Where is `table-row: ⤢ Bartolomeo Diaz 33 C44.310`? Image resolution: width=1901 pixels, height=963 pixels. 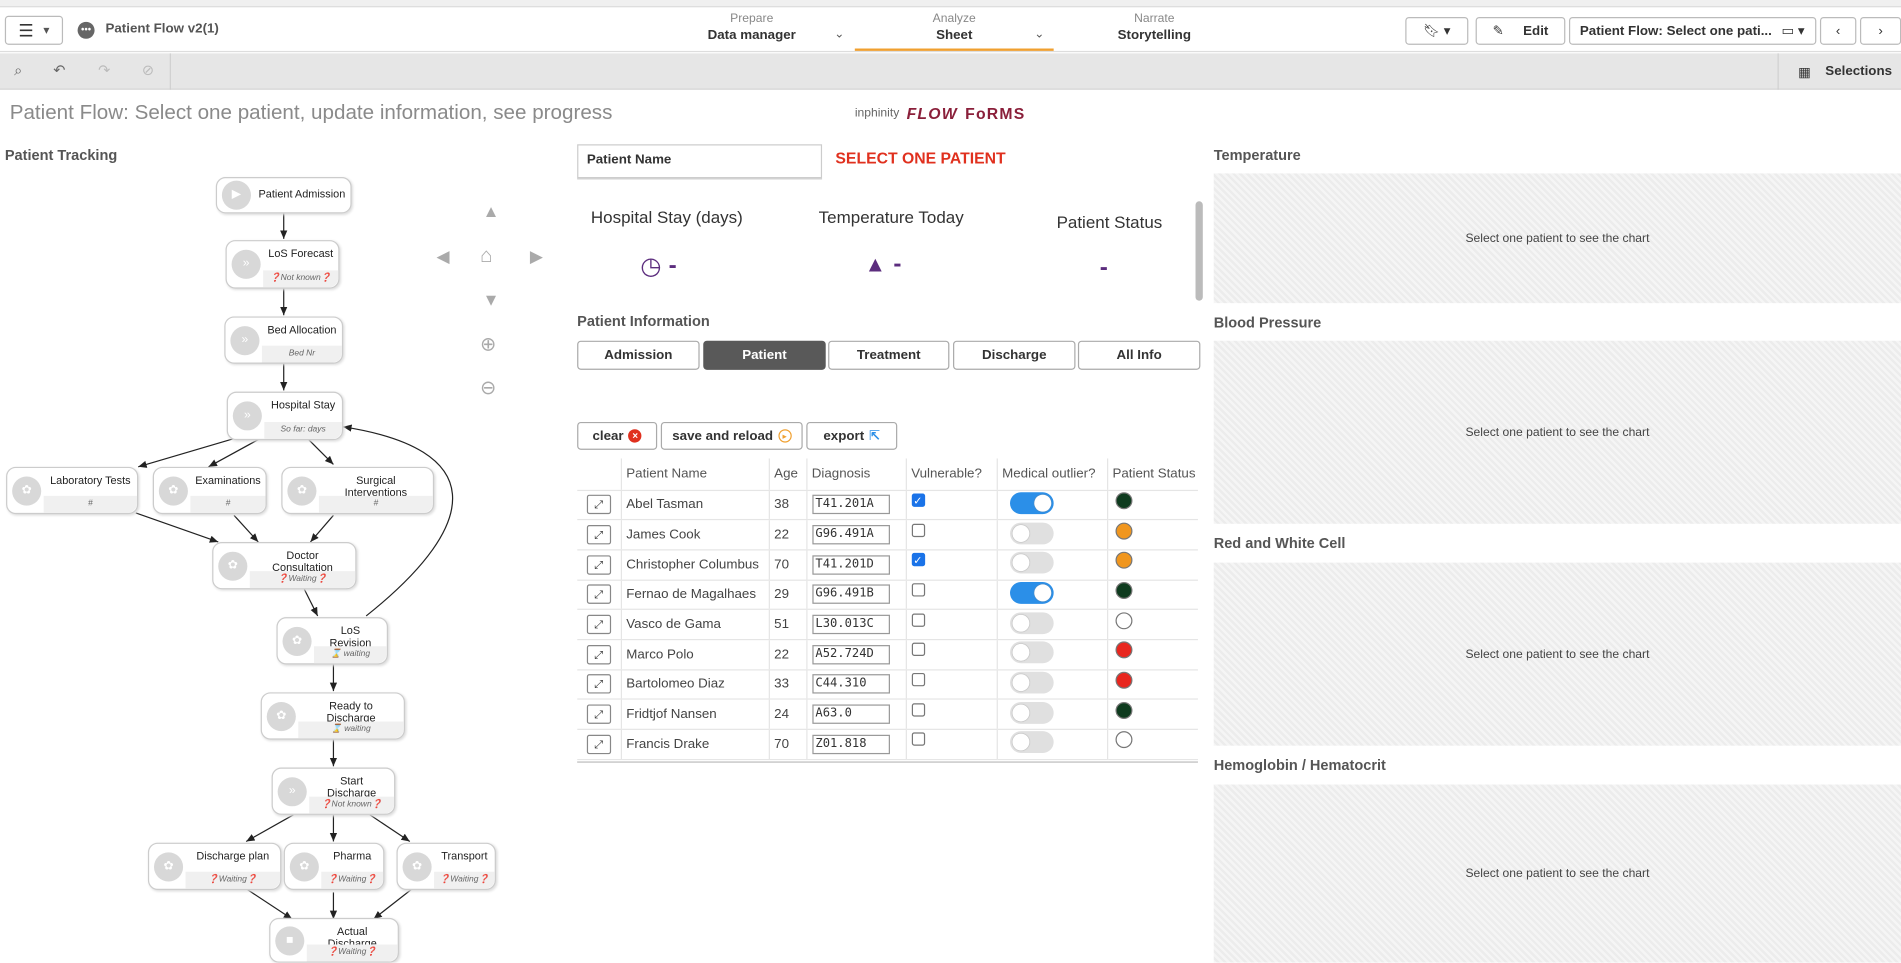
table-row: ⤢ Bartolomeo Diaz 33 C44.310 is located at coordinates (887, 684).